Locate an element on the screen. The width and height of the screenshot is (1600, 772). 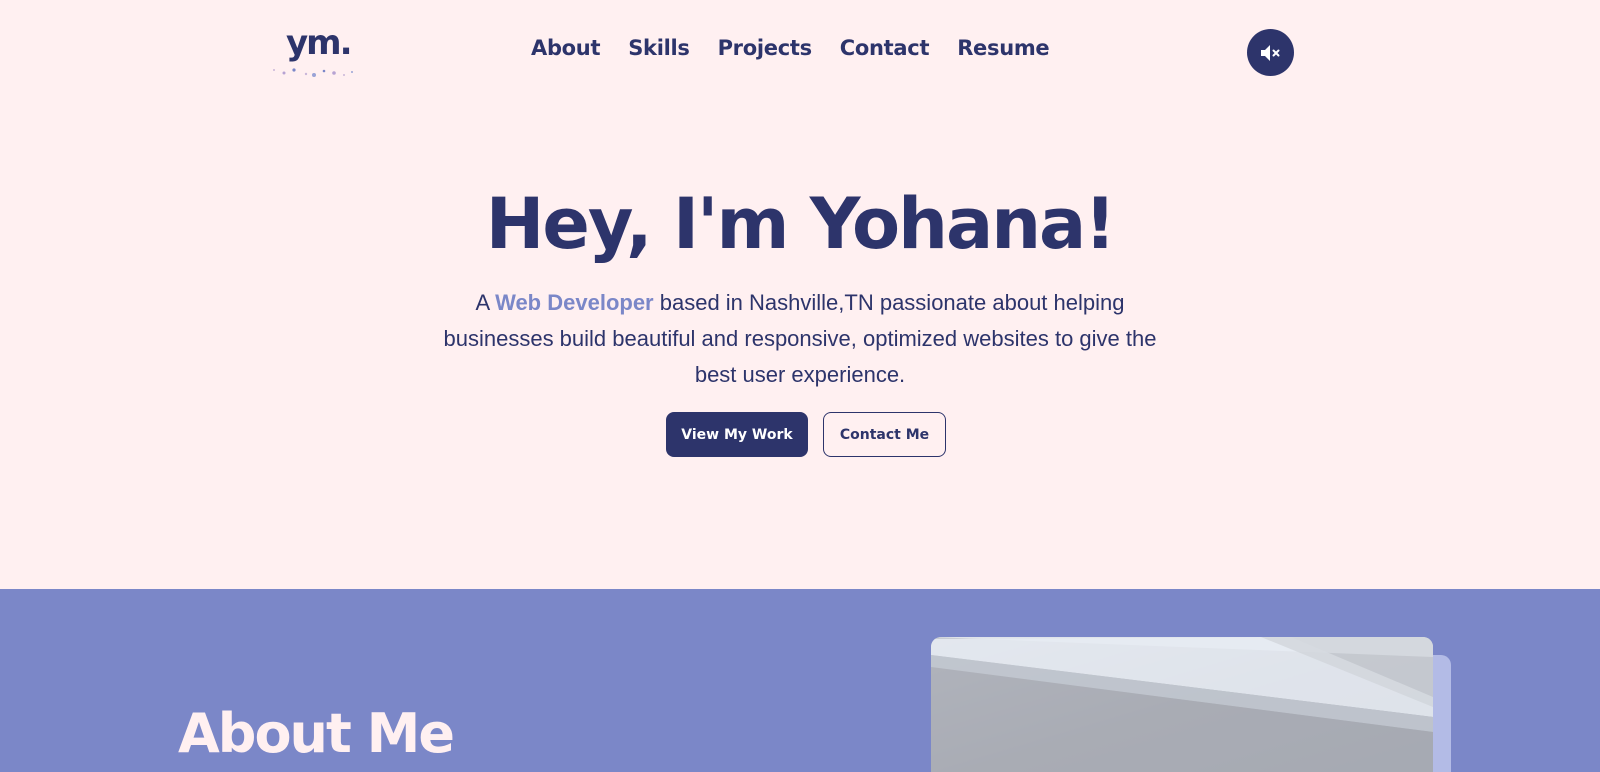
top-nav: ym. About Skills Projects Contact Resume is located at coordinates (800, 50).